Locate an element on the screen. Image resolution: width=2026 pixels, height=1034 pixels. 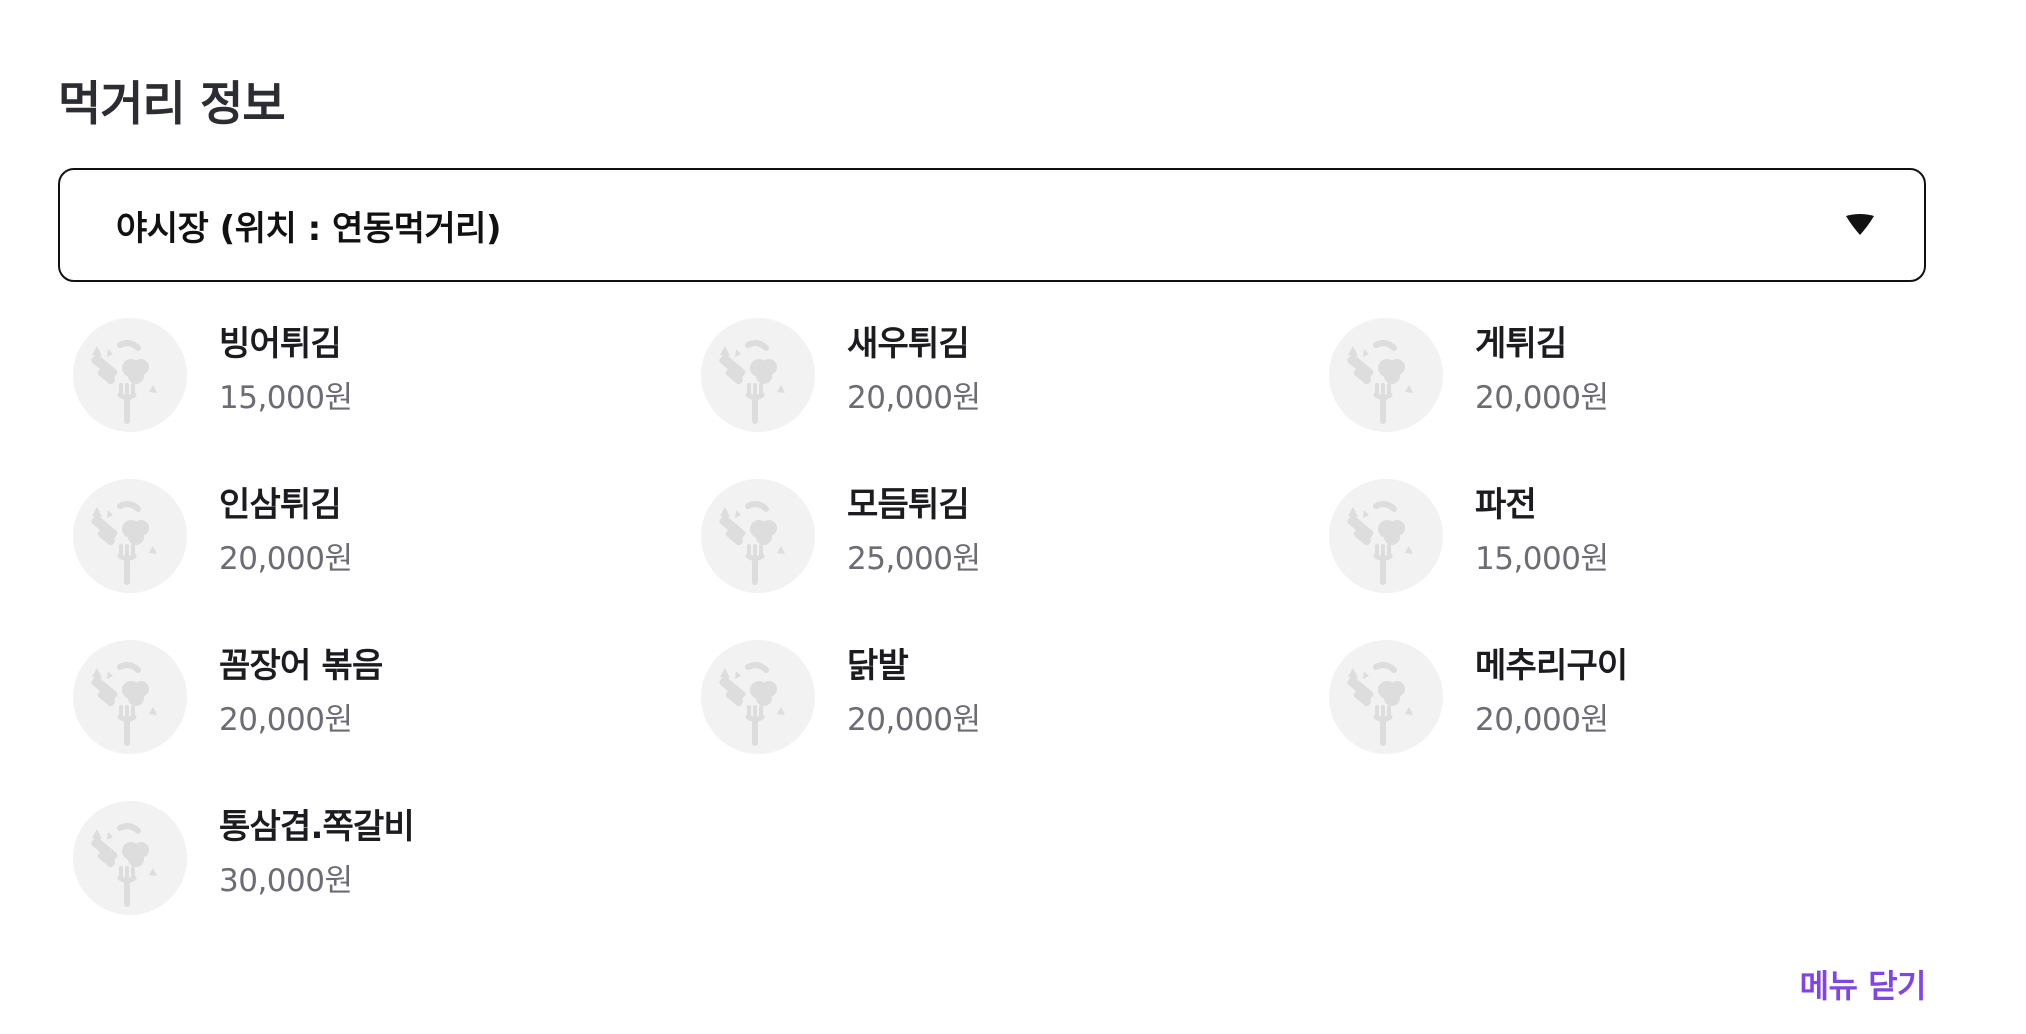
menu-item-name: 닭발 is located at coordinates (878, 666).